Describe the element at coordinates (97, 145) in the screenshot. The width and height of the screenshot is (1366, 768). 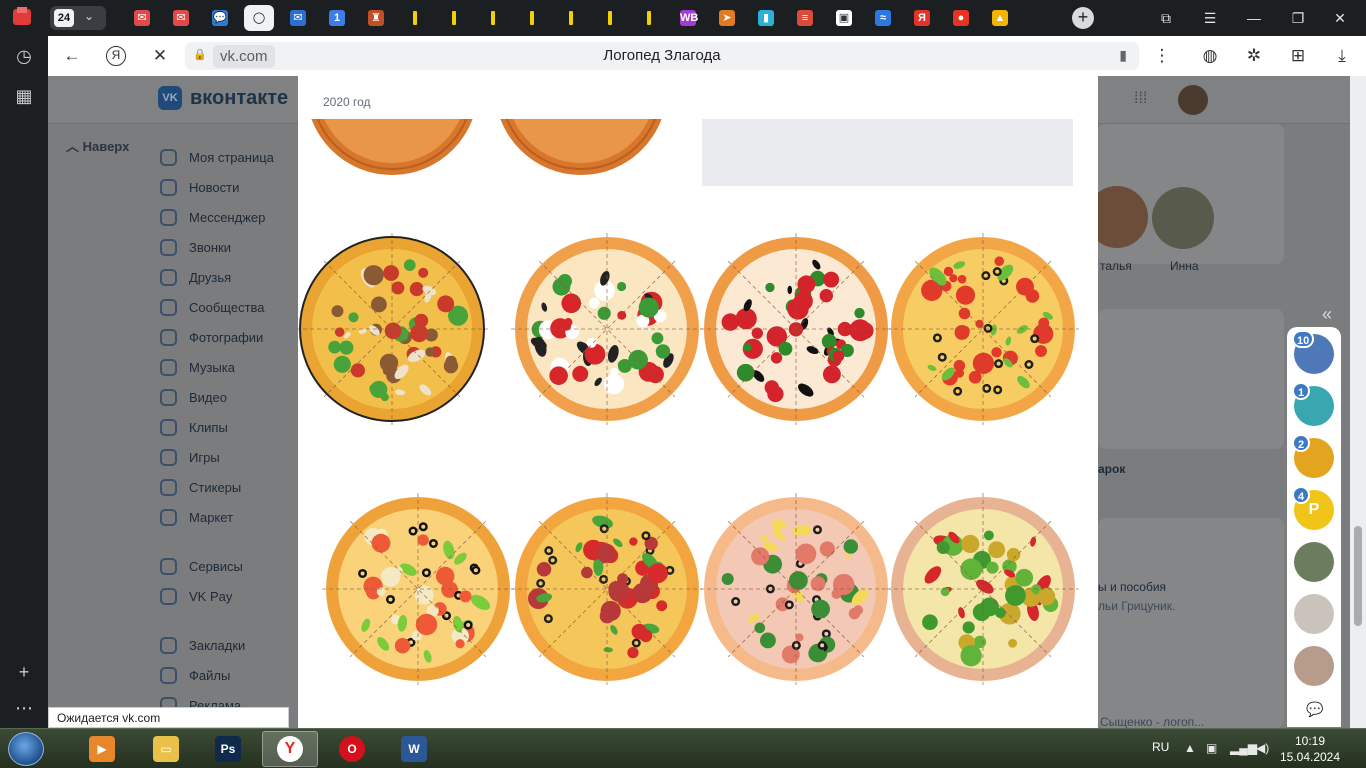
I see `back-to-top-button: ︿ Наверх` at that location.